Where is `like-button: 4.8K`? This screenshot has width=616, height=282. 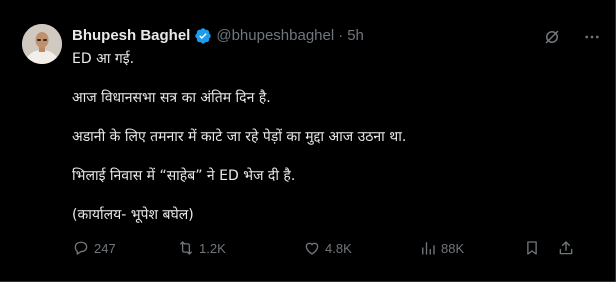 like-button: 4.8K is located at coordinates (361, 248).